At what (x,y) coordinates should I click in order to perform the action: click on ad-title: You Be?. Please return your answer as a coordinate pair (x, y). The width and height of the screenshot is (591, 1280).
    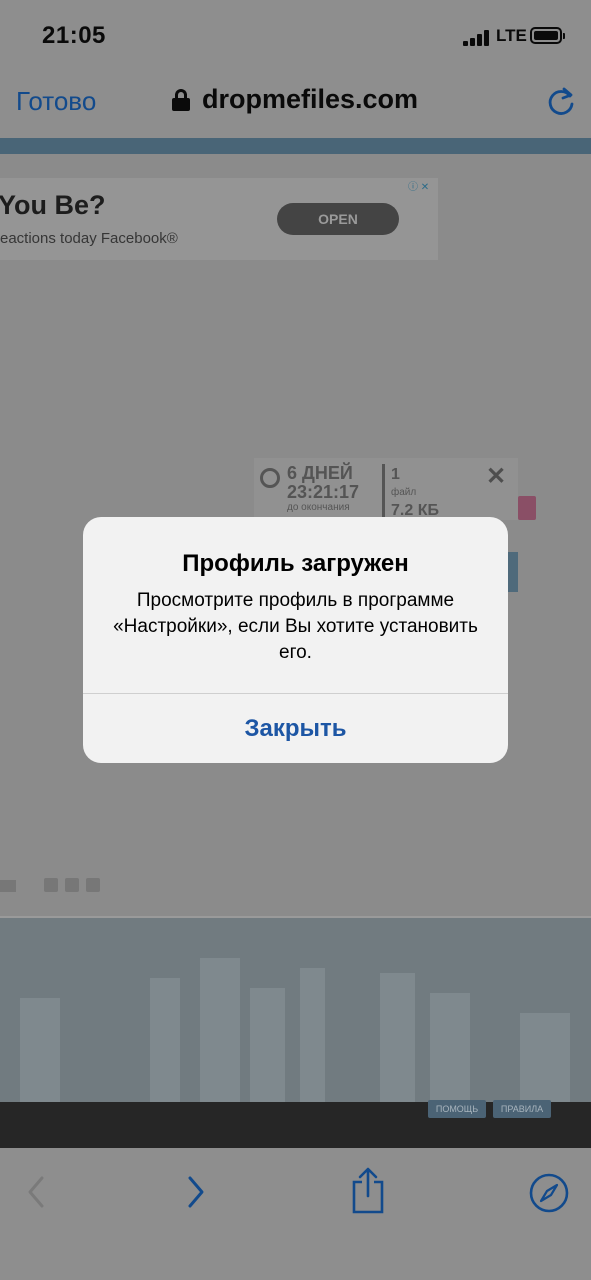
    Looking at the image, I should click on (53, 205).